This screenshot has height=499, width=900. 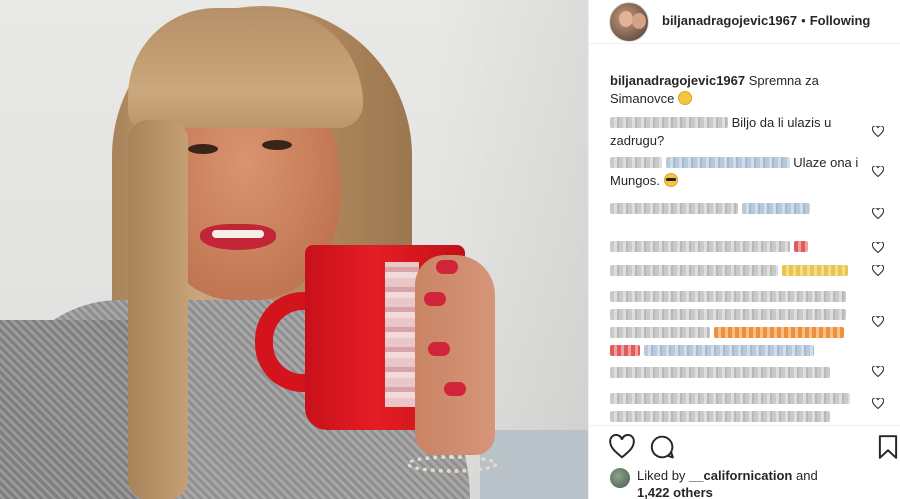 What do you see at coordinates (452, 464) in the screenshot?
I see `bracelet` at bounding box center [452, 464].